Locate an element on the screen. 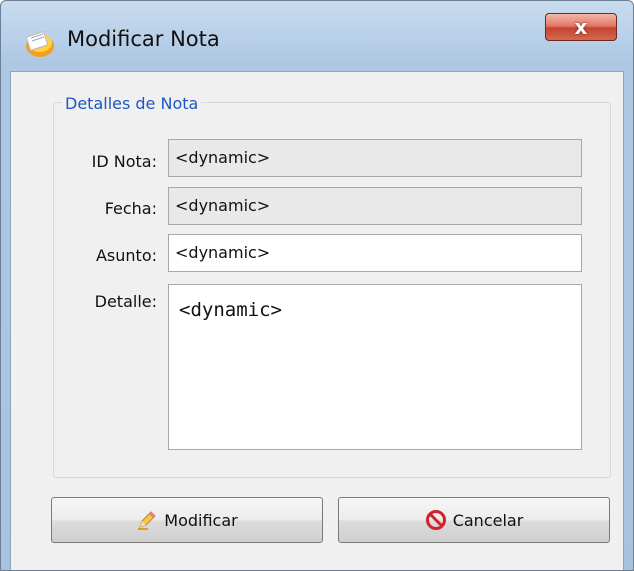 The height and width of the screenshot is (571, 634). asunto-label: Asunto: is located at coordinates (126, 255).